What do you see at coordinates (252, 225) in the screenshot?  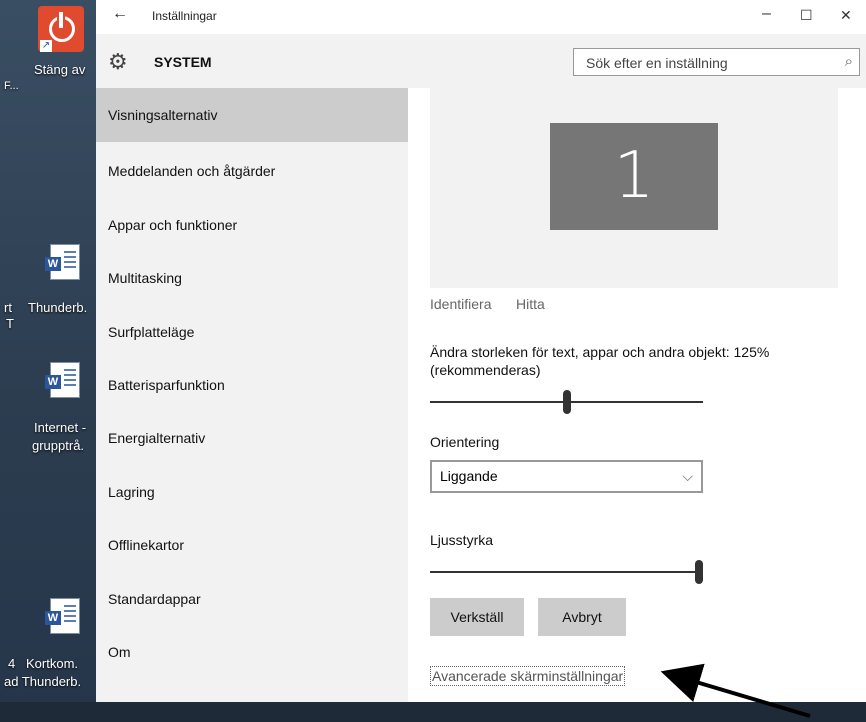 I see `sidebar-item-apps: Appar och funktioner` at bounding box center [252, 225].